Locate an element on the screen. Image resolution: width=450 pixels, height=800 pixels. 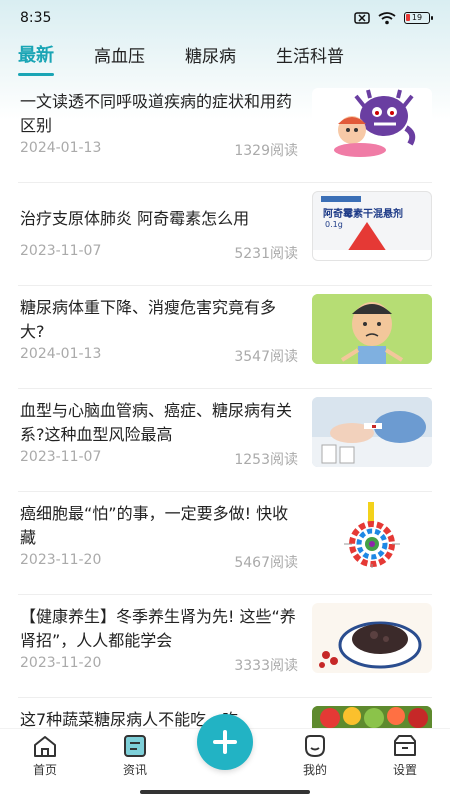
article-reads: 3333阅读 is located at coordinates (266, 666).